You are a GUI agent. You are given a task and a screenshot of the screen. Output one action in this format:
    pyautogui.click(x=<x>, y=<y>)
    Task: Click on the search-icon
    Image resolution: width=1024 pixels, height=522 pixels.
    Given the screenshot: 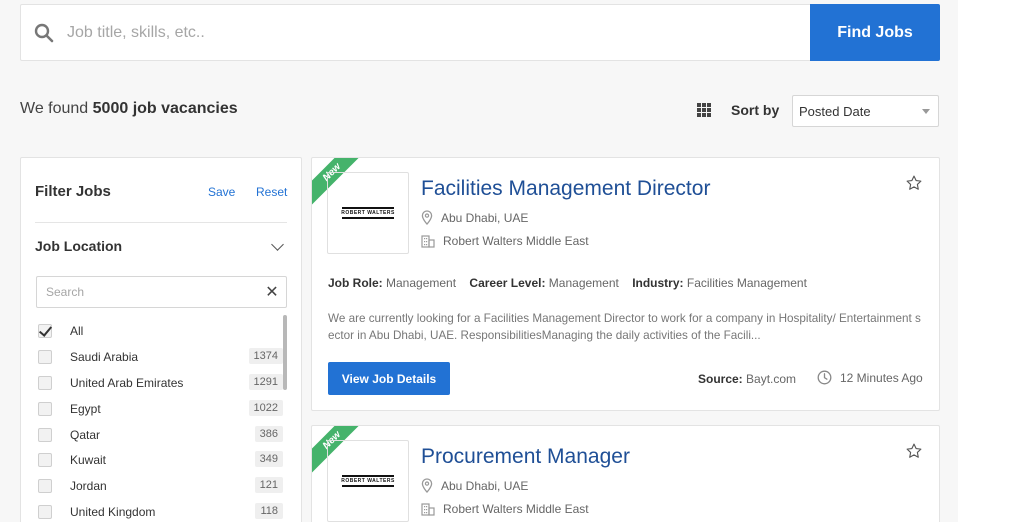 What is the action you would take?
    pyautogui.click(x=44, y=32)
    